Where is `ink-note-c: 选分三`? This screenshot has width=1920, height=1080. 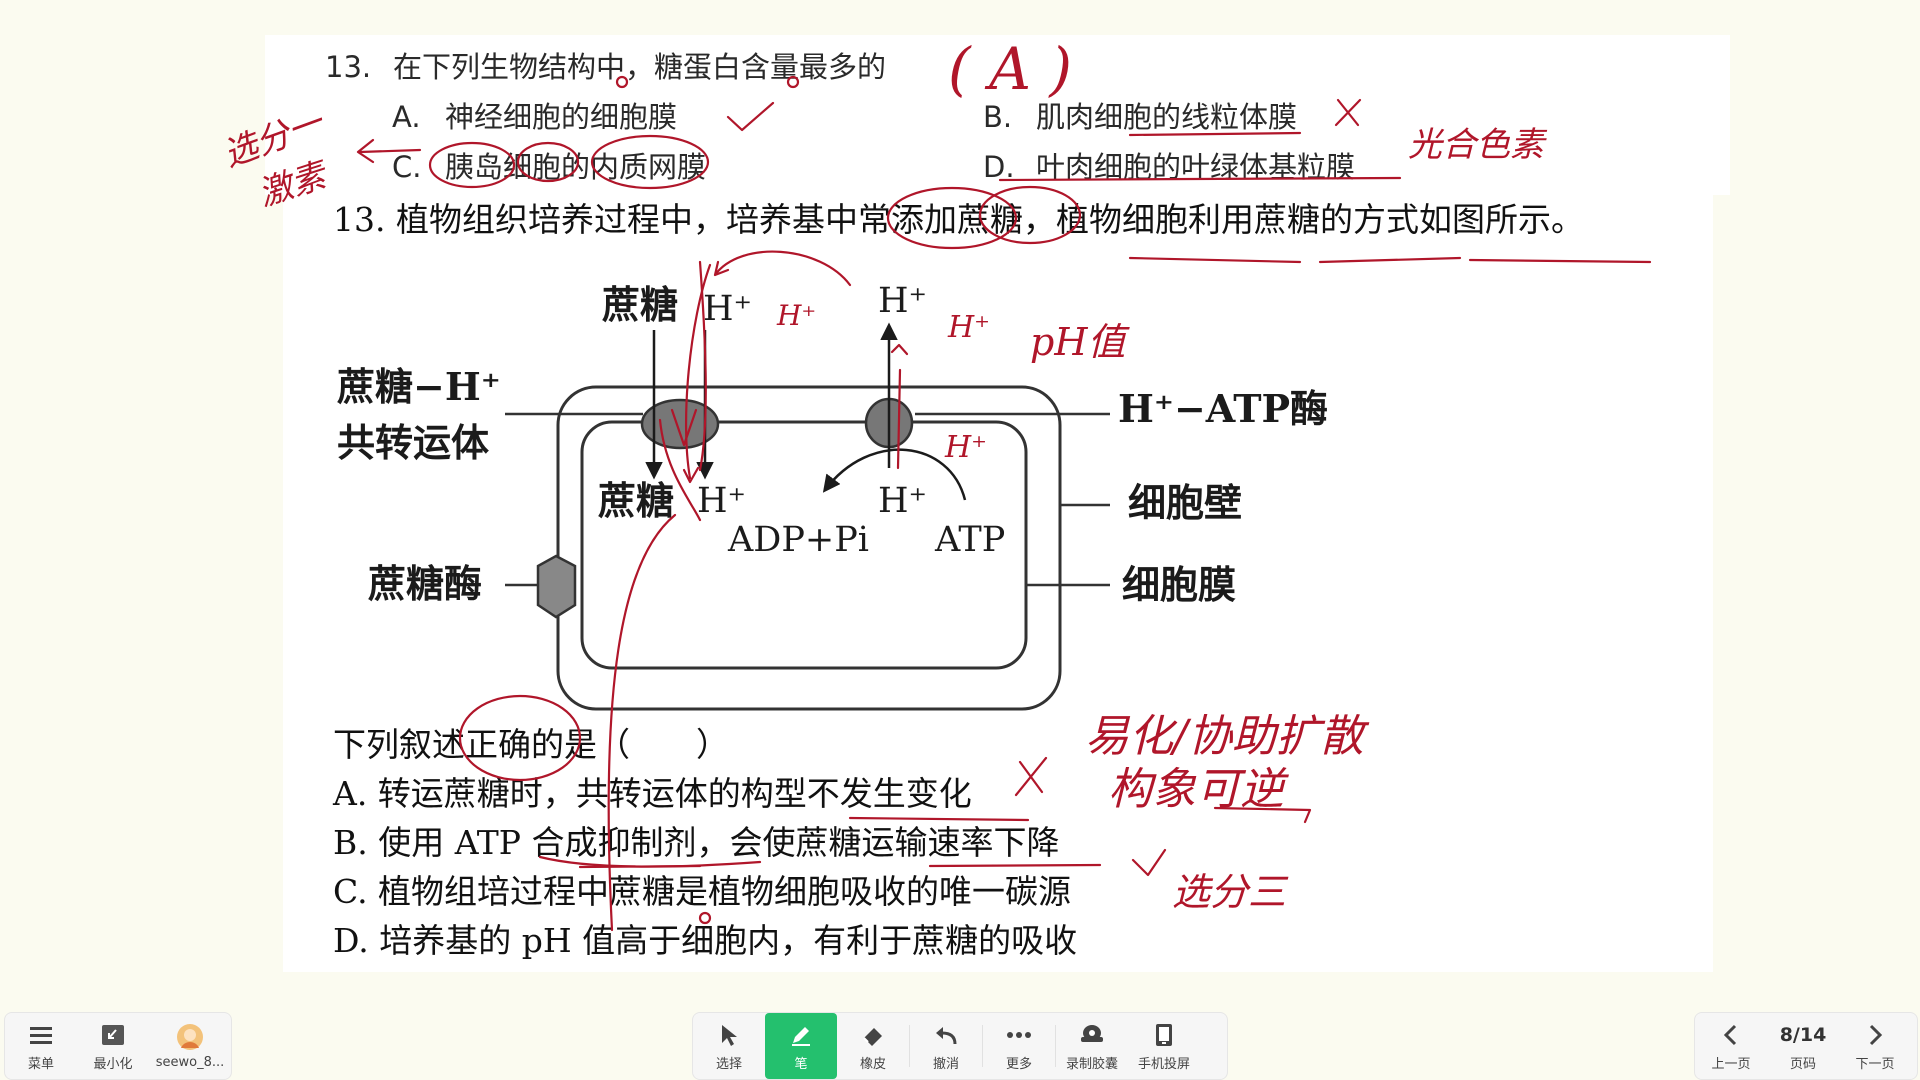 ink-note-c: 选分三 is located at coordinates (1229, 892).